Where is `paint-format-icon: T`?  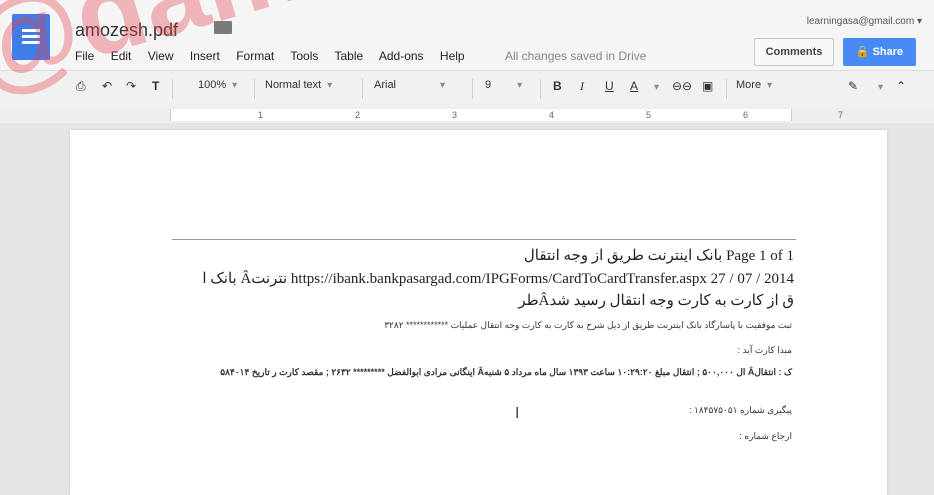 paint-format-icon: T is located at coordinates (155, 86).